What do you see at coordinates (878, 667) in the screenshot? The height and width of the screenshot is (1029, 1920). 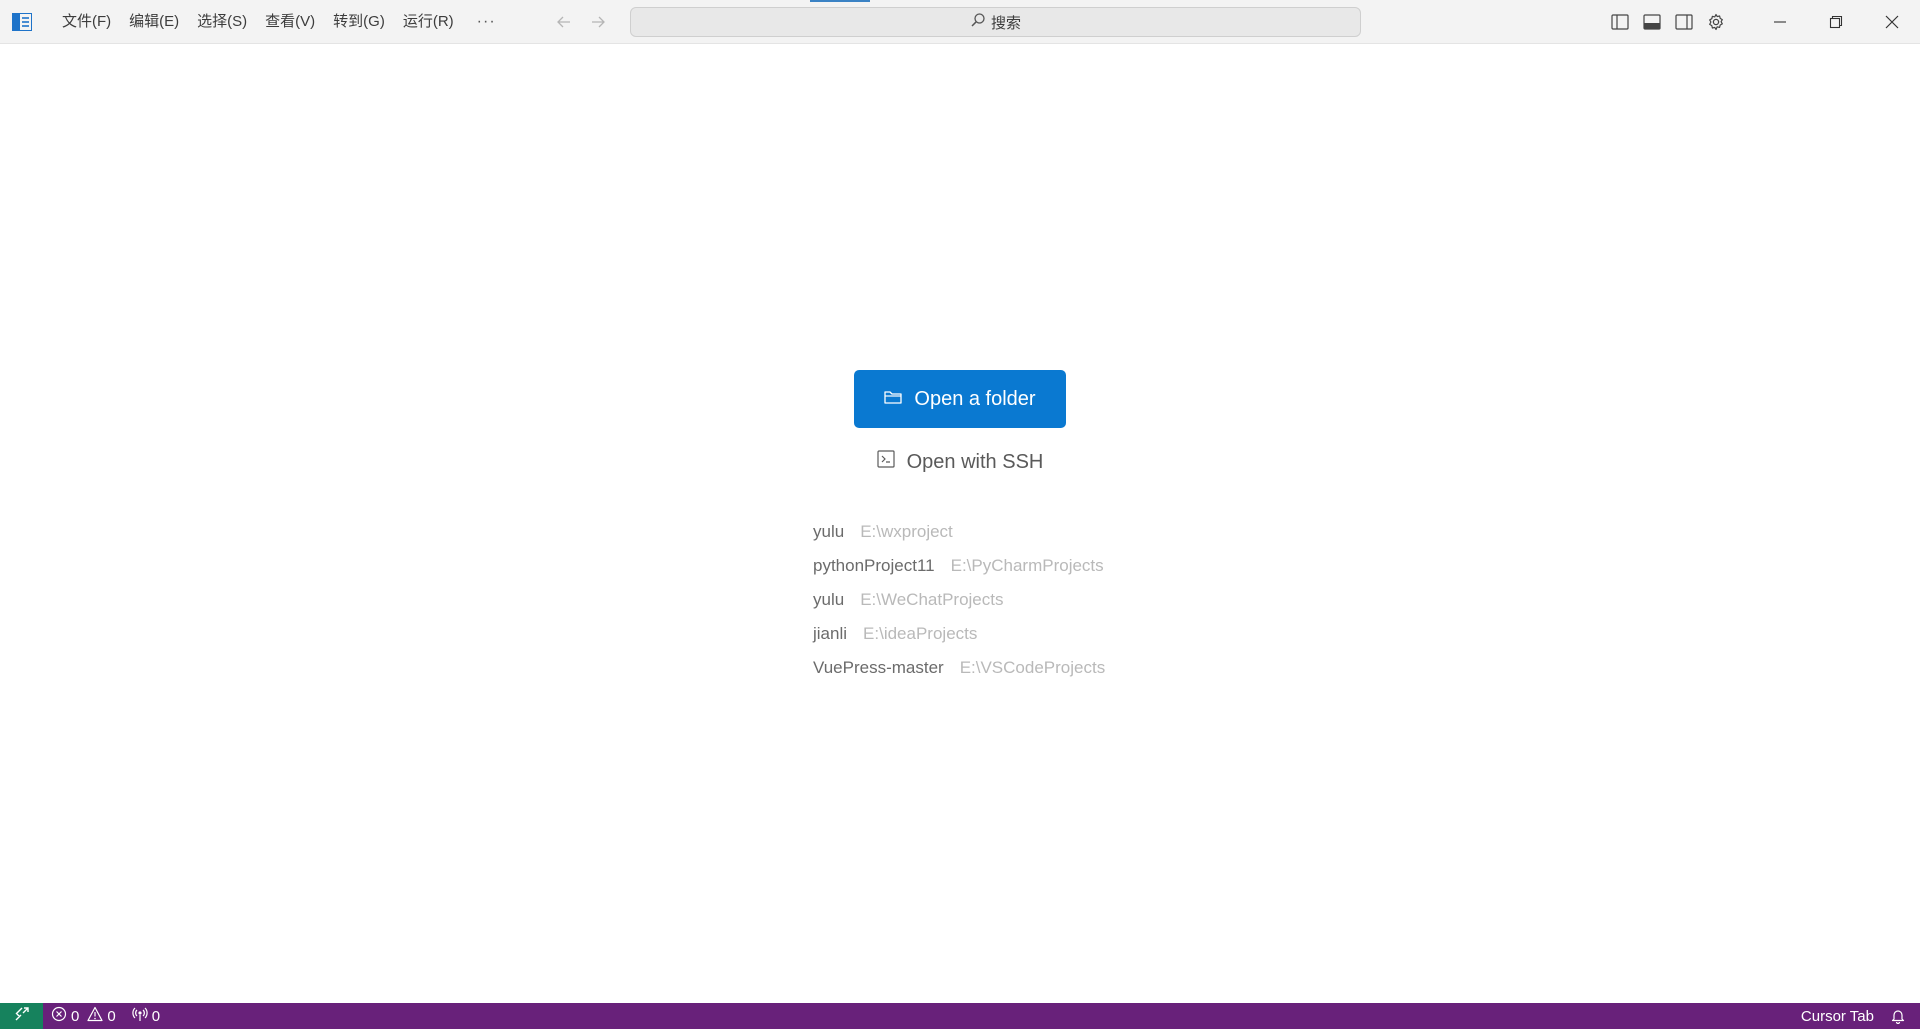 I see `recent-project-name: VuePress-master` at bounding box center [878, 667].